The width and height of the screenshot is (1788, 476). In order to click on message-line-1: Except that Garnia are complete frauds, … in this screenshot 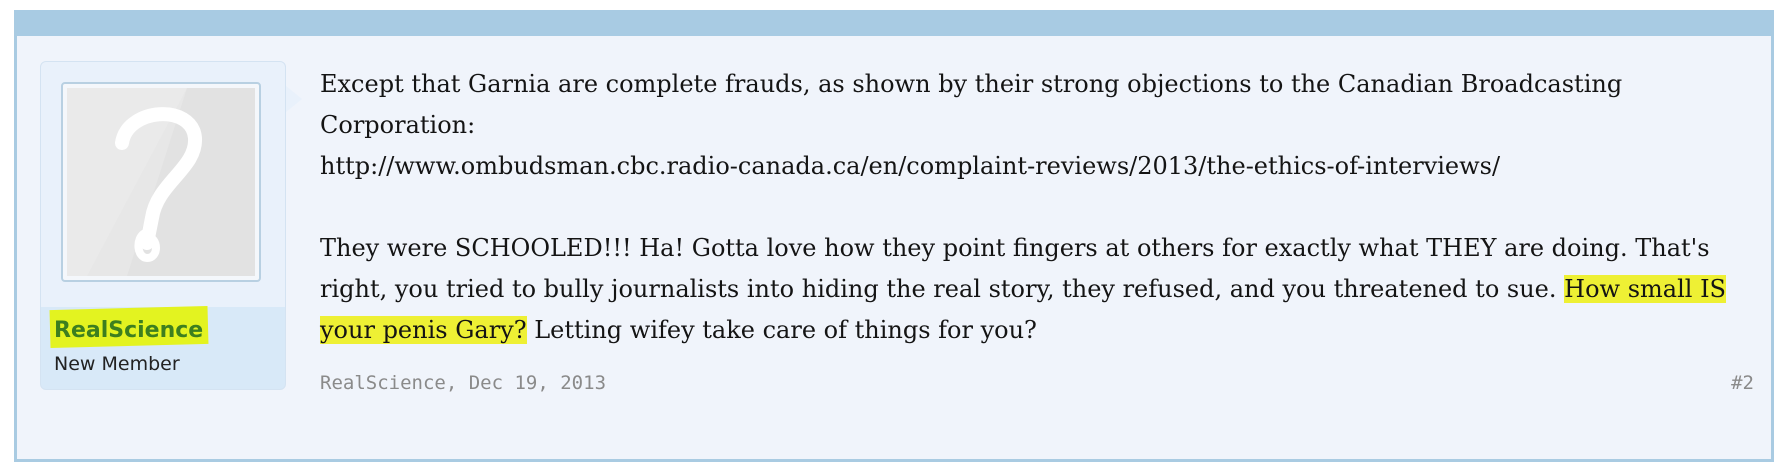, I will do `click(971, 104)`.